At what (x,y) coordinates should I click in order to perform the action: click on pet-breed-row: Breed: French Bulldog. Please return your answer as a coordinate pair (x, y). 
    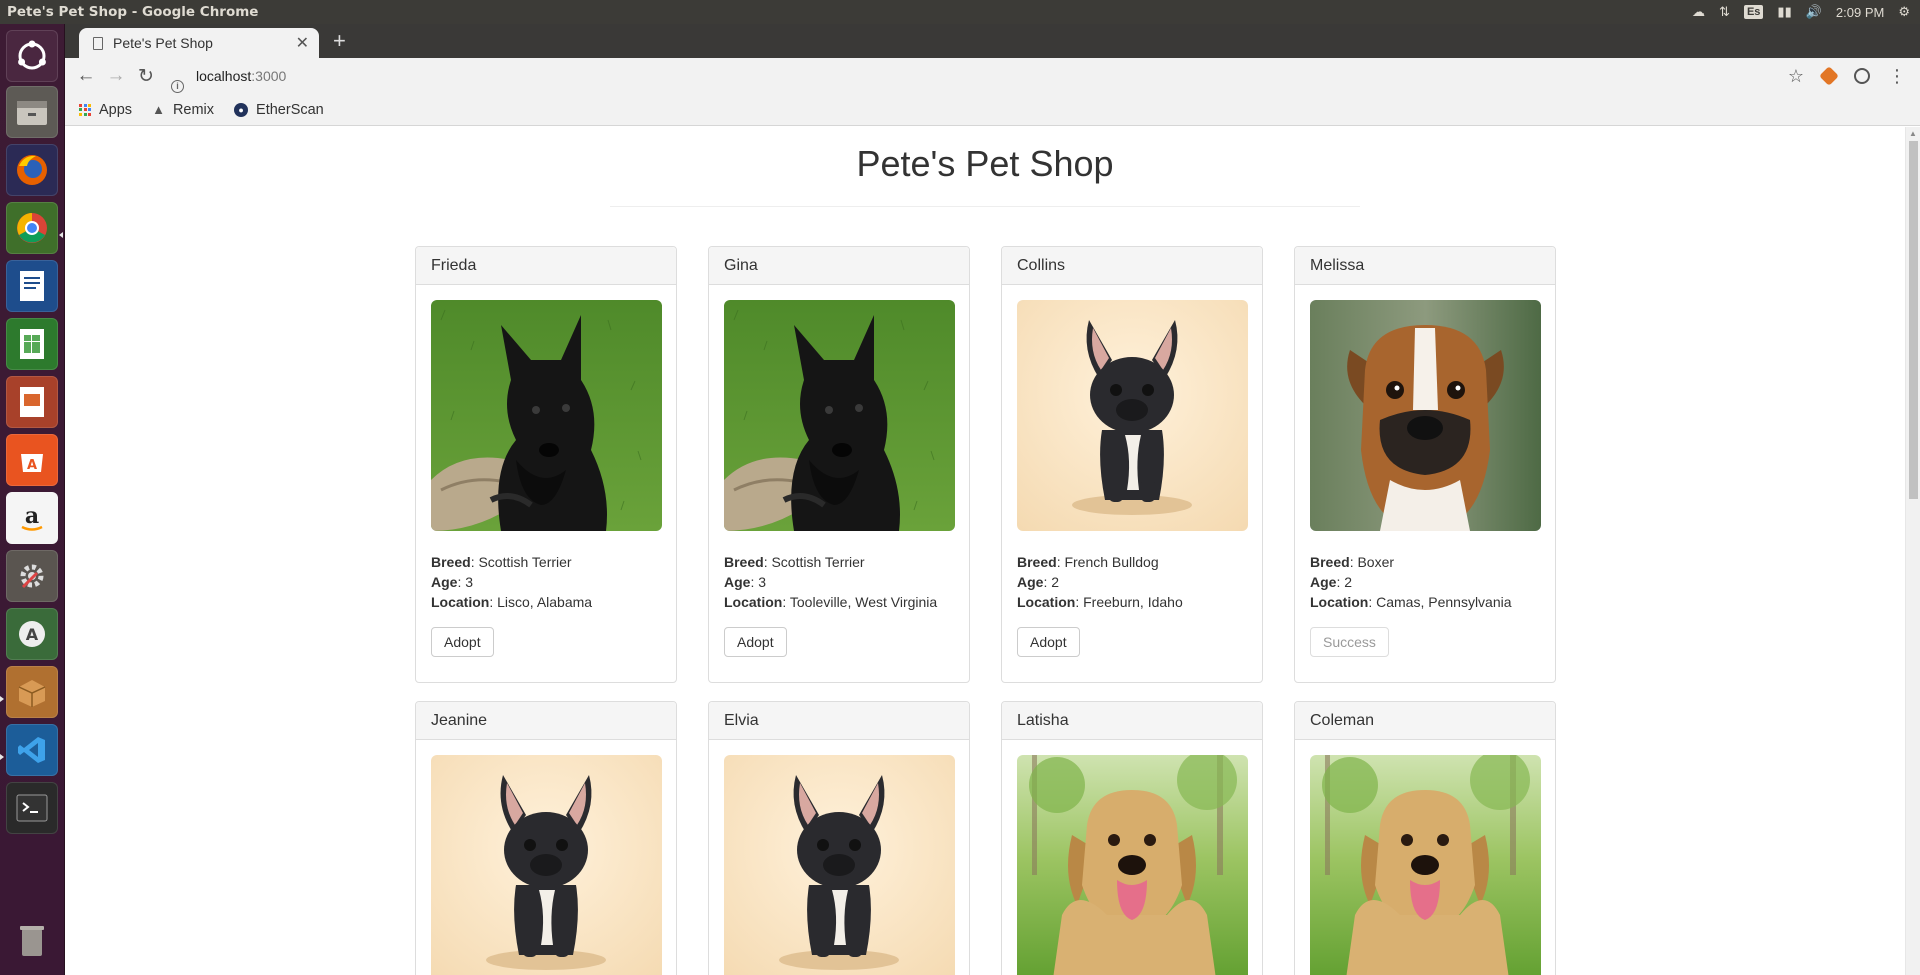
    Looking at the image, I should click on (1088, 562).